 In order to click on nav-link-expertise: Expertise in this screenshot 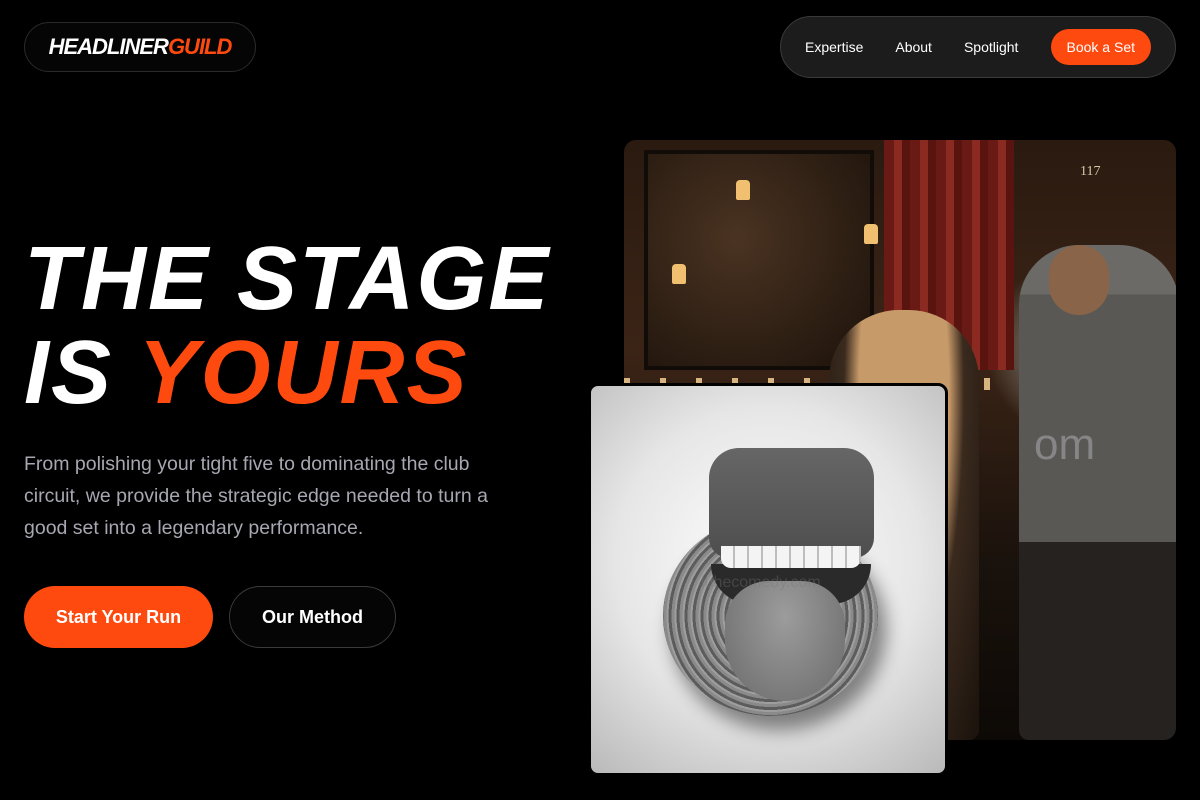, I will do `click(834, 47)`.